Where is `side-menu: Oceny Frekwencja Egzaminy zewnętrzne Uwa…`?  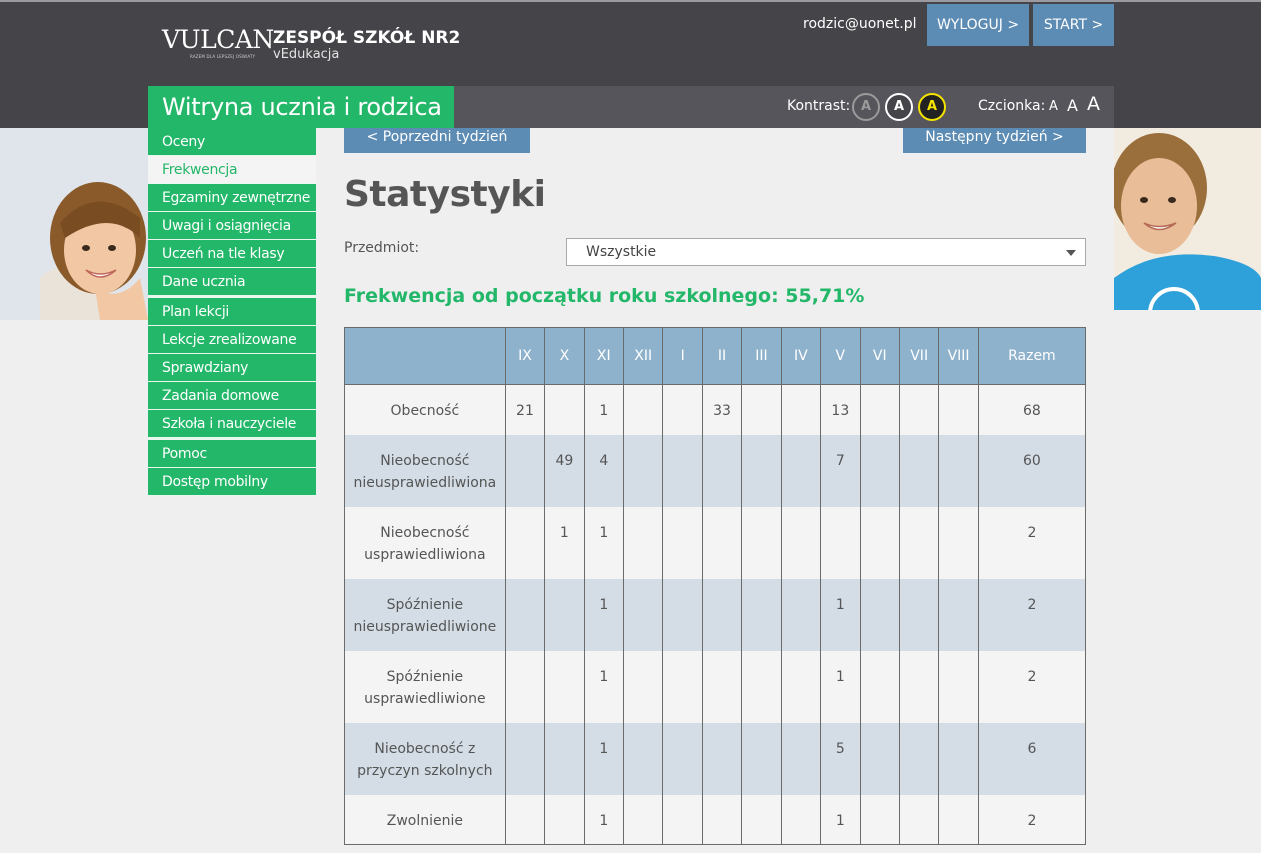
side-menu: Oceny Frekwencja Egzaminy zewnętrzne Uwa… is located at coordinates (232, 312).